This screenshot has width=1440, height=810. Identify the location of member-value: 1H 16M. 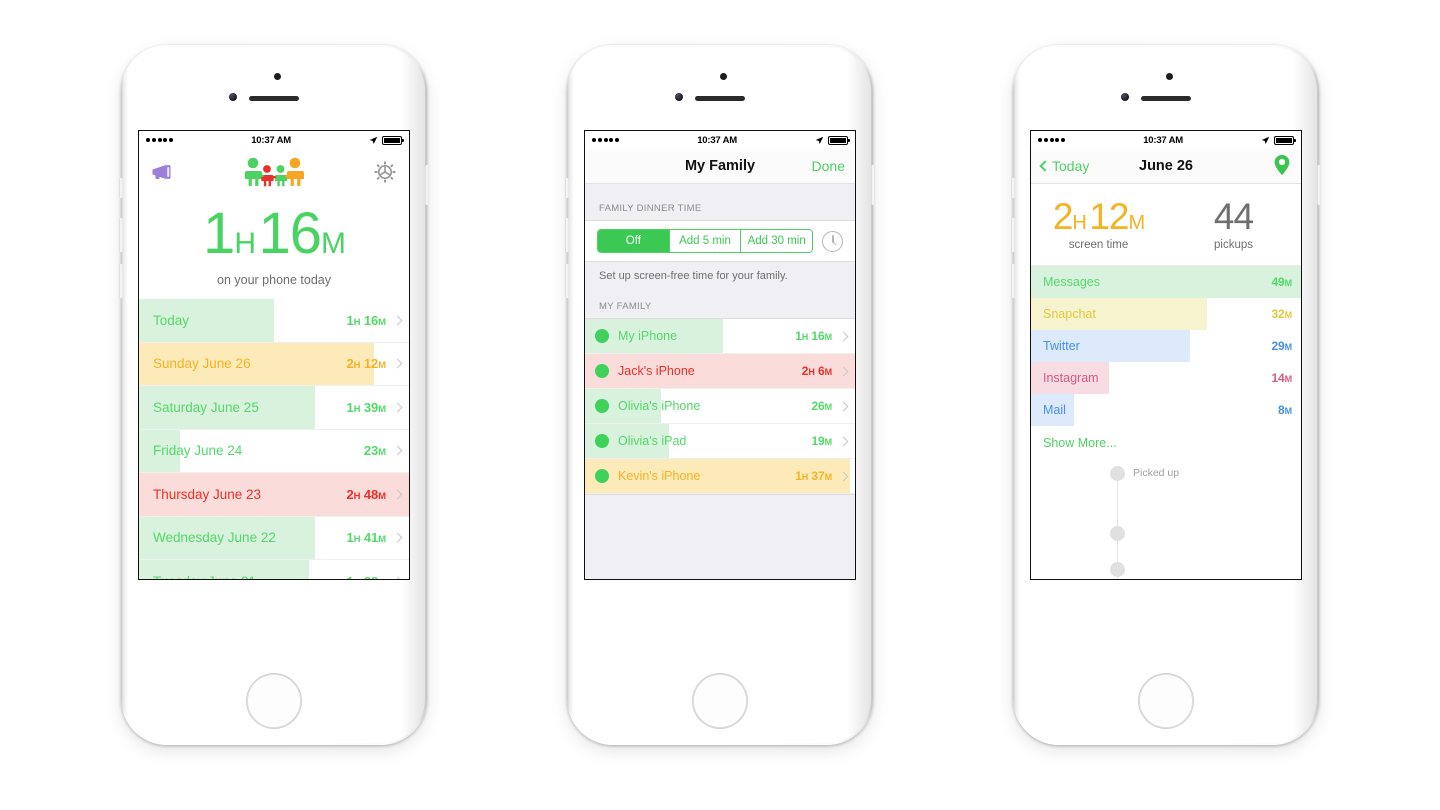
(813, 336).